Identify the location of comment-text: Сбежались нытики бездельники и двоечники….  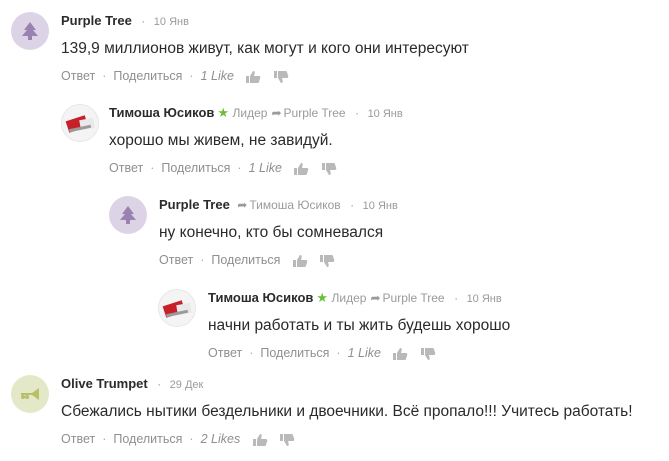
(347, 411).